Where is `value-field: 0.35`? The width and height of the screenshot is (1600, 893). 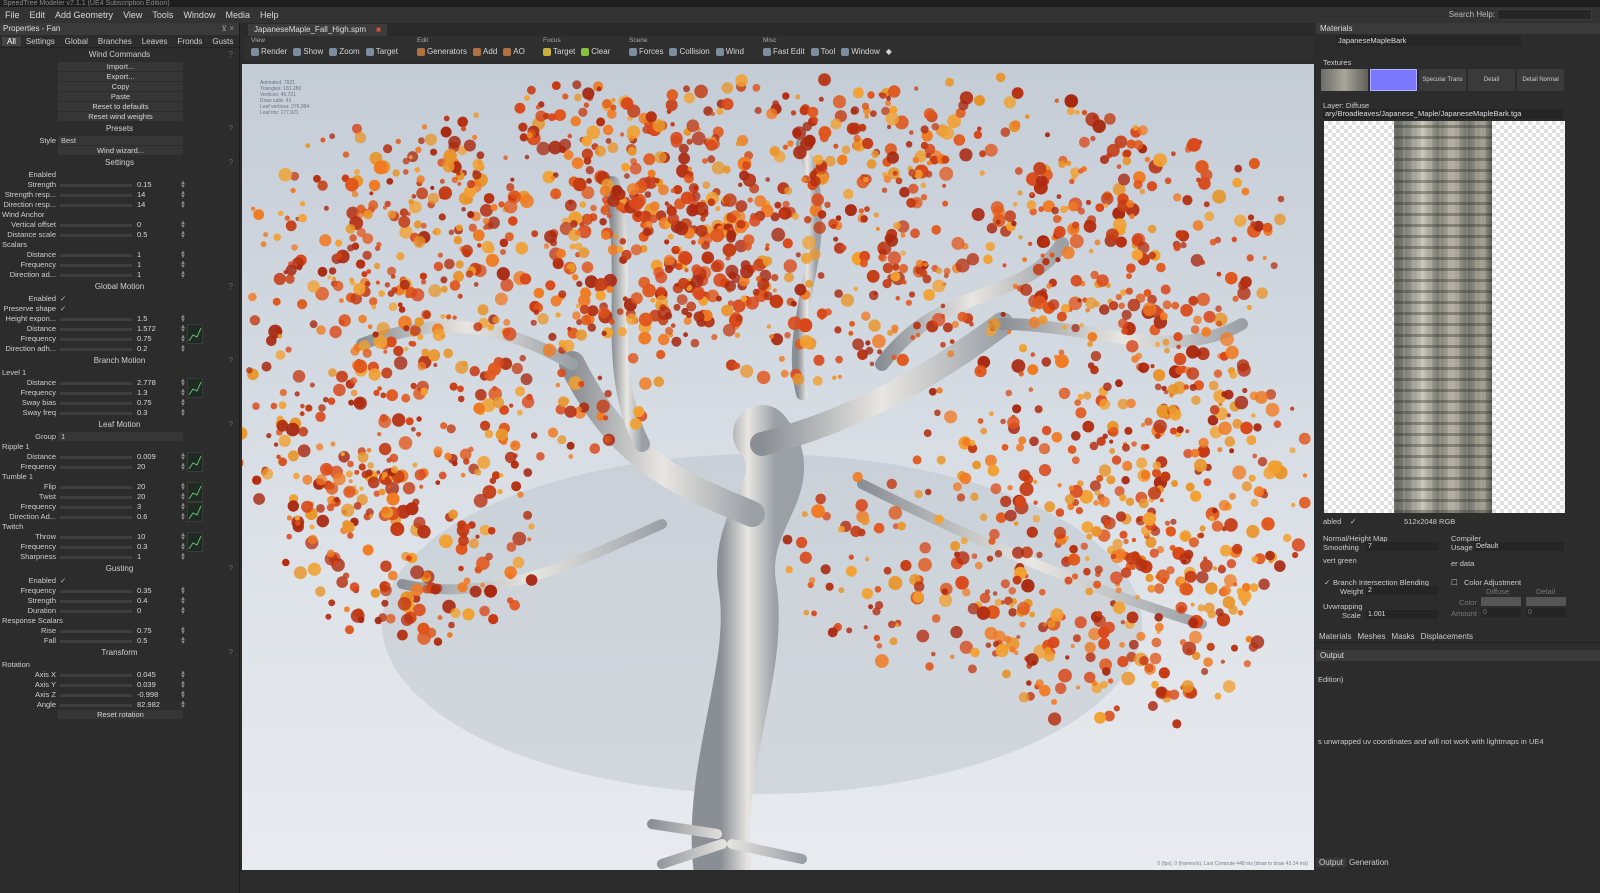 value-field: 0.35 is located at coordinates (144, 591).